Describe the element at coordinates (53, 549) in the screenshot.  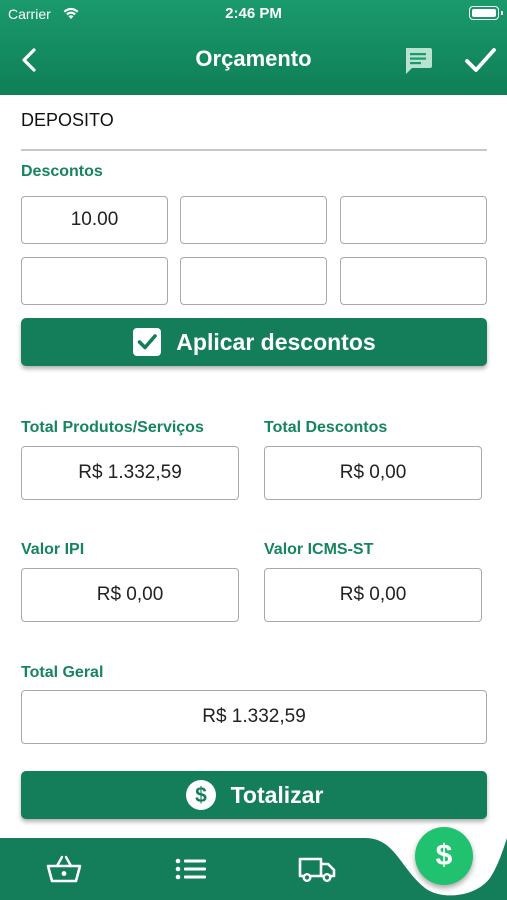
I see `ipi-label: Valor IPI` at that location.